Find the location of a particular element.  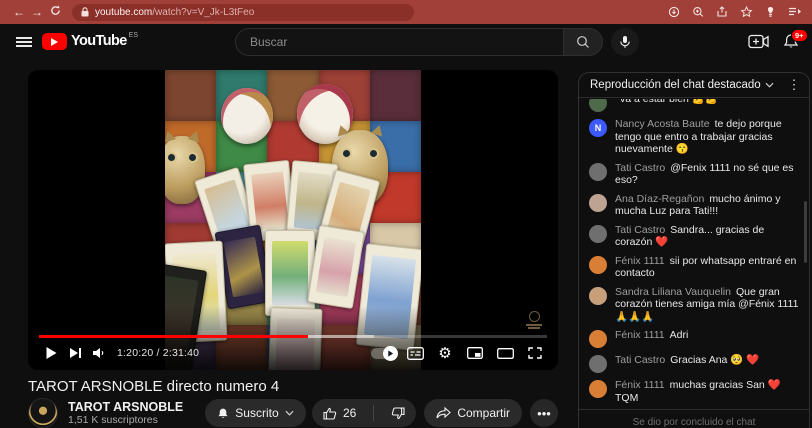

create-button is located at coordinates (759, 44).